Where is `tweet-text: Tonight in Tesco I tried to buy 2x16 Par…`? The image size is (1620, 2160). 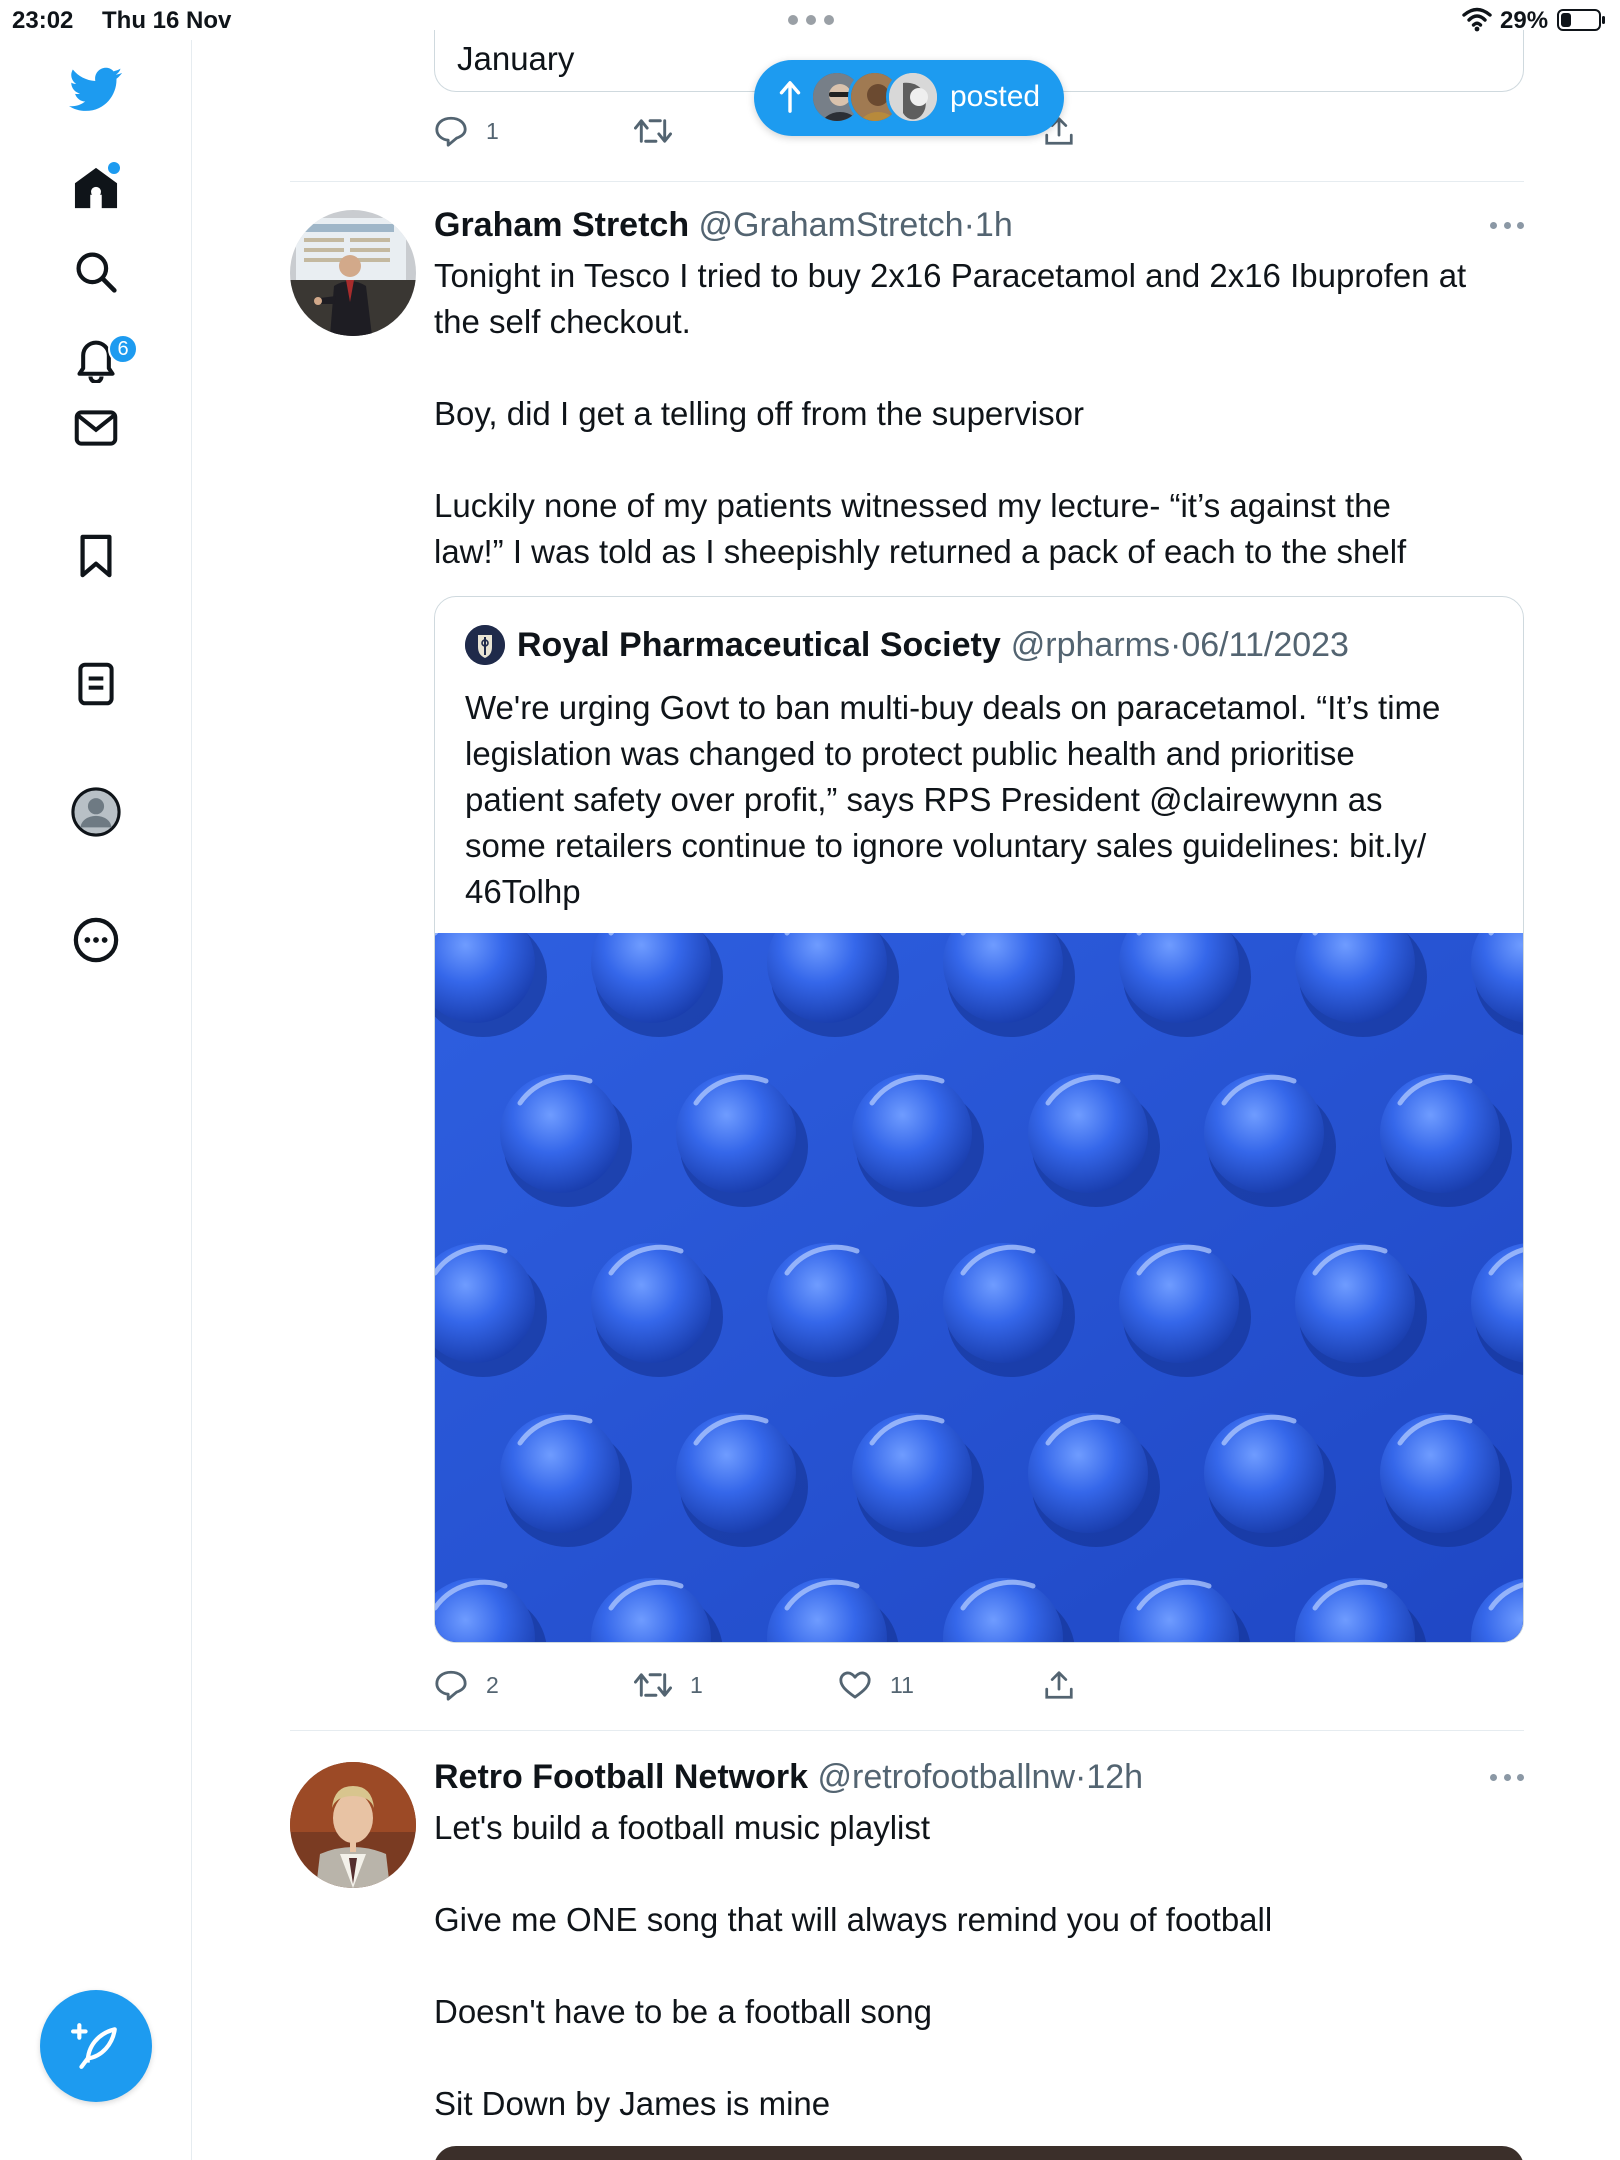 tweet-text: Tonight in Tesco I tried to buy 2x16 Par… is located at coordinates (979, 414).